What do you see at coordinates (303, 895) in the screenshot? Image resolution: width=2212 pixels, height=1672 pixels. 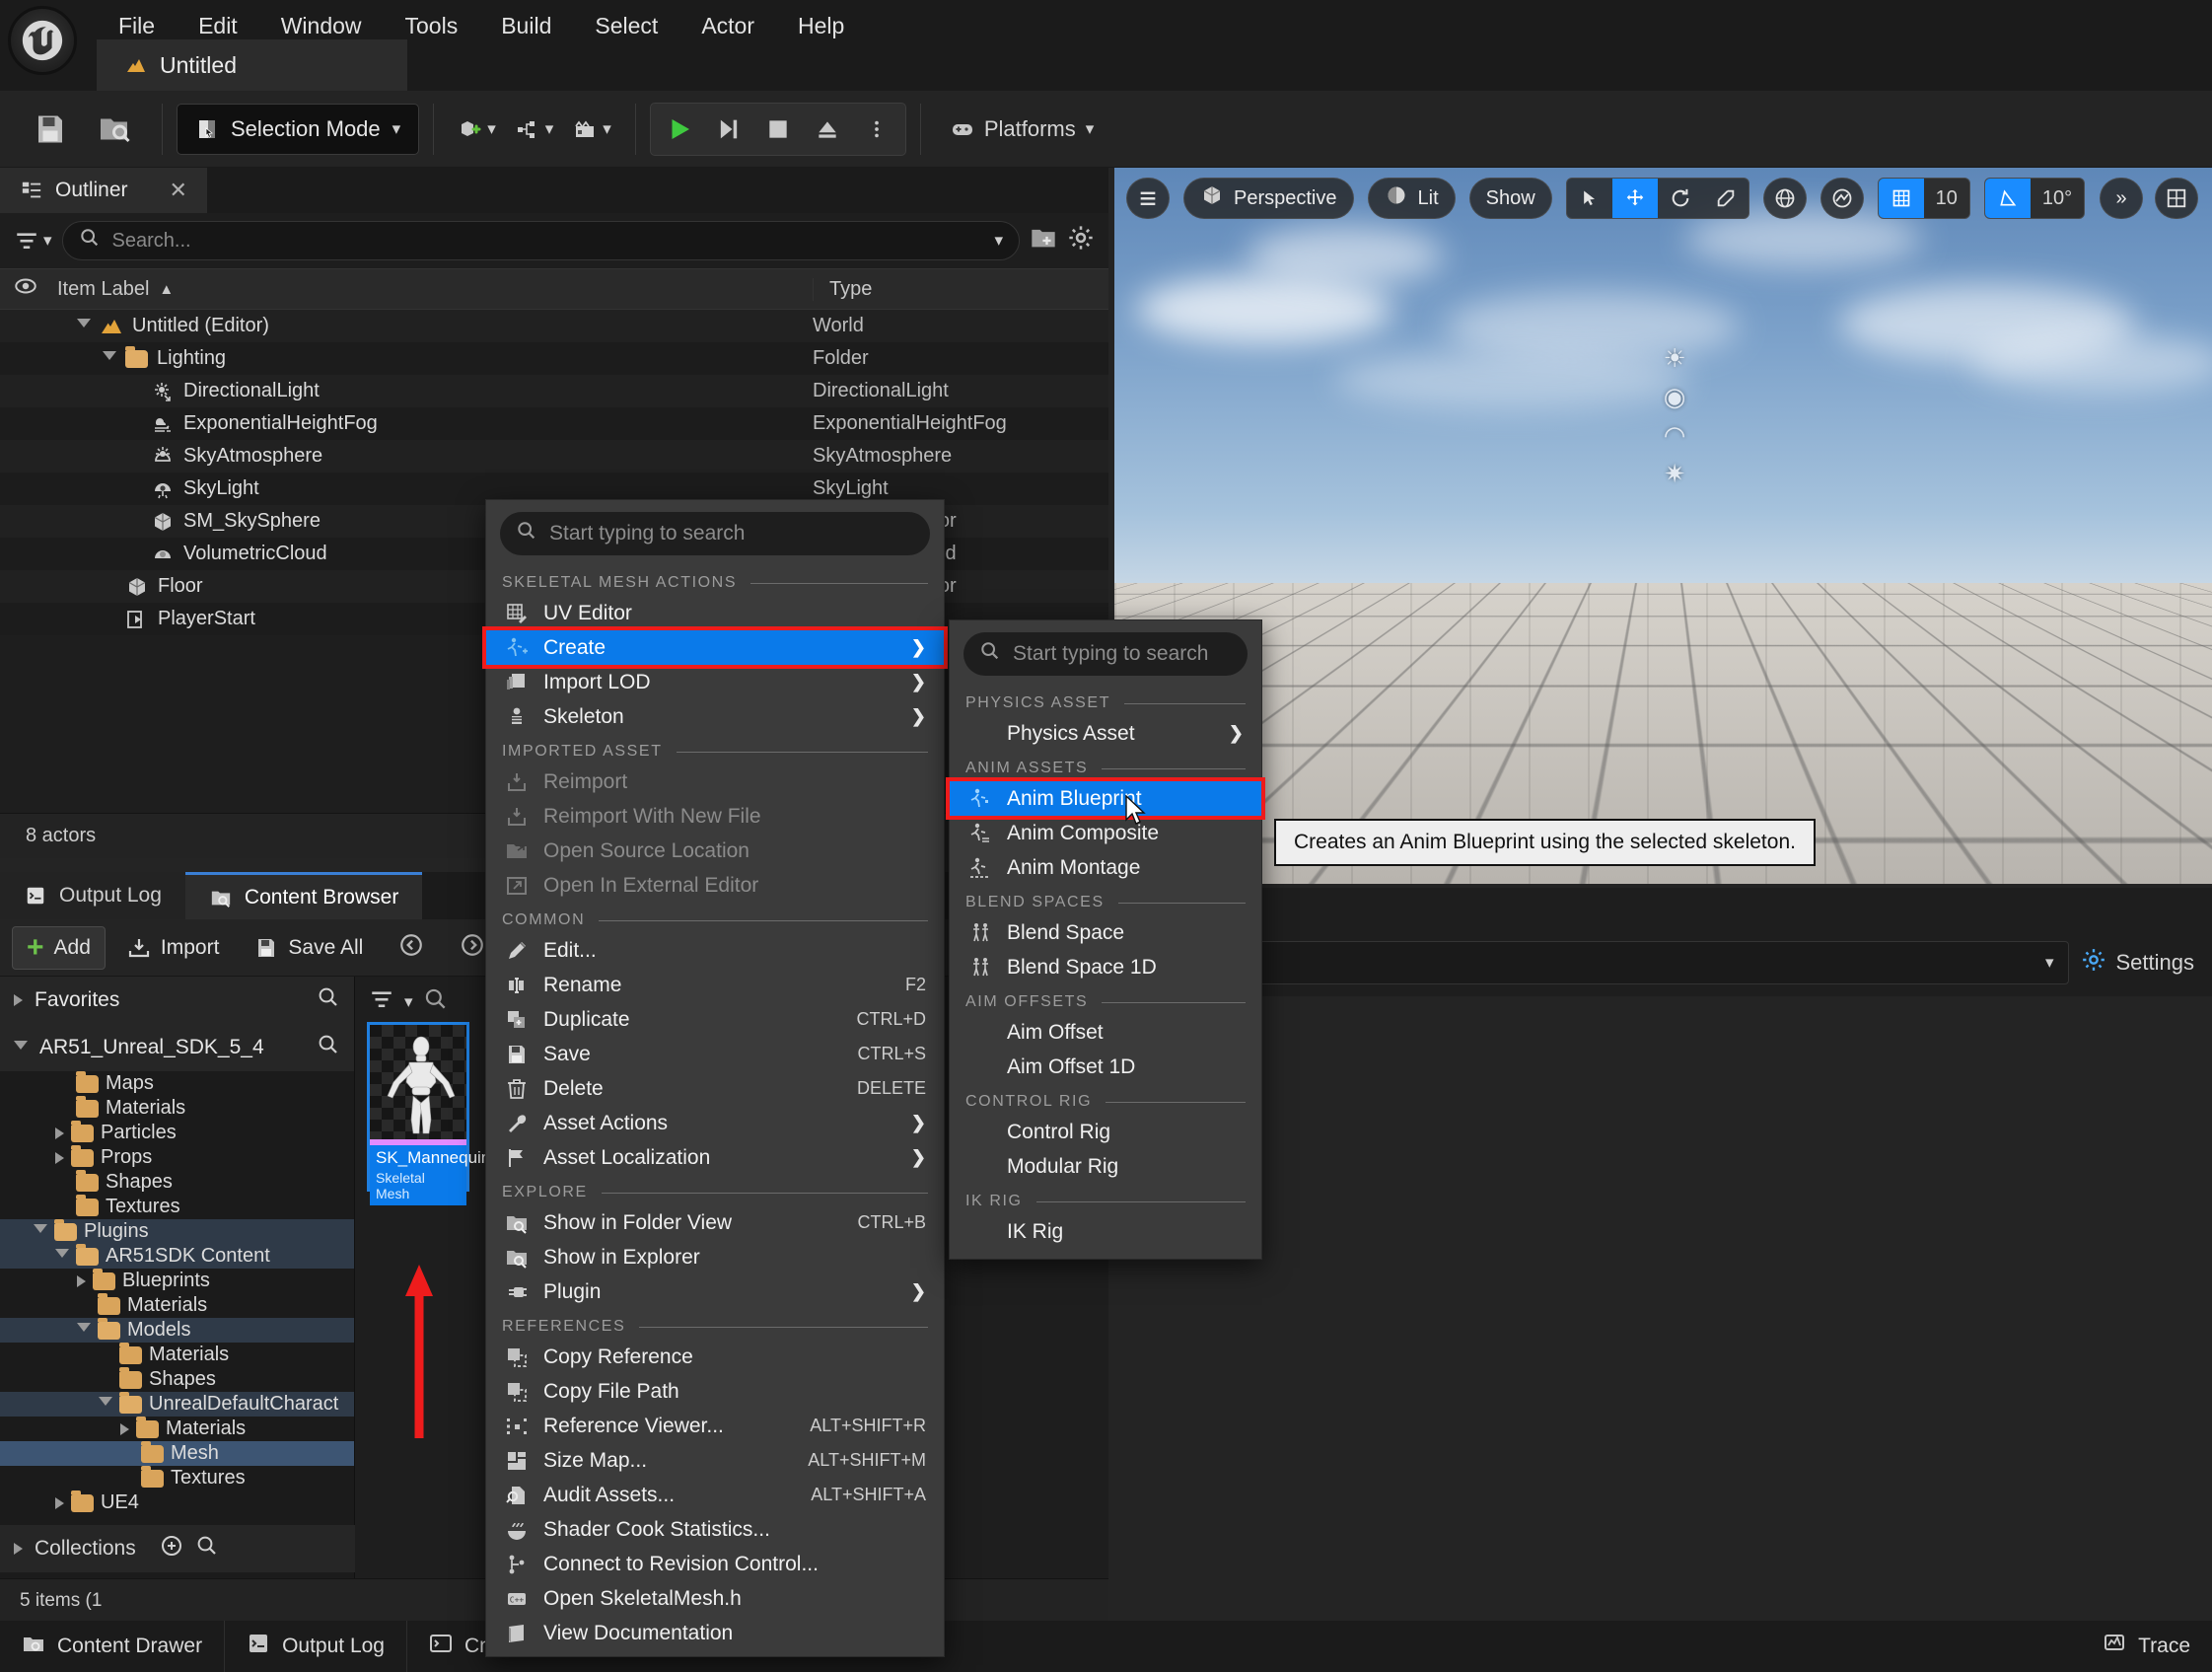 I see `tab-content-browser: Content Browser` at bounding box center [303, 895].